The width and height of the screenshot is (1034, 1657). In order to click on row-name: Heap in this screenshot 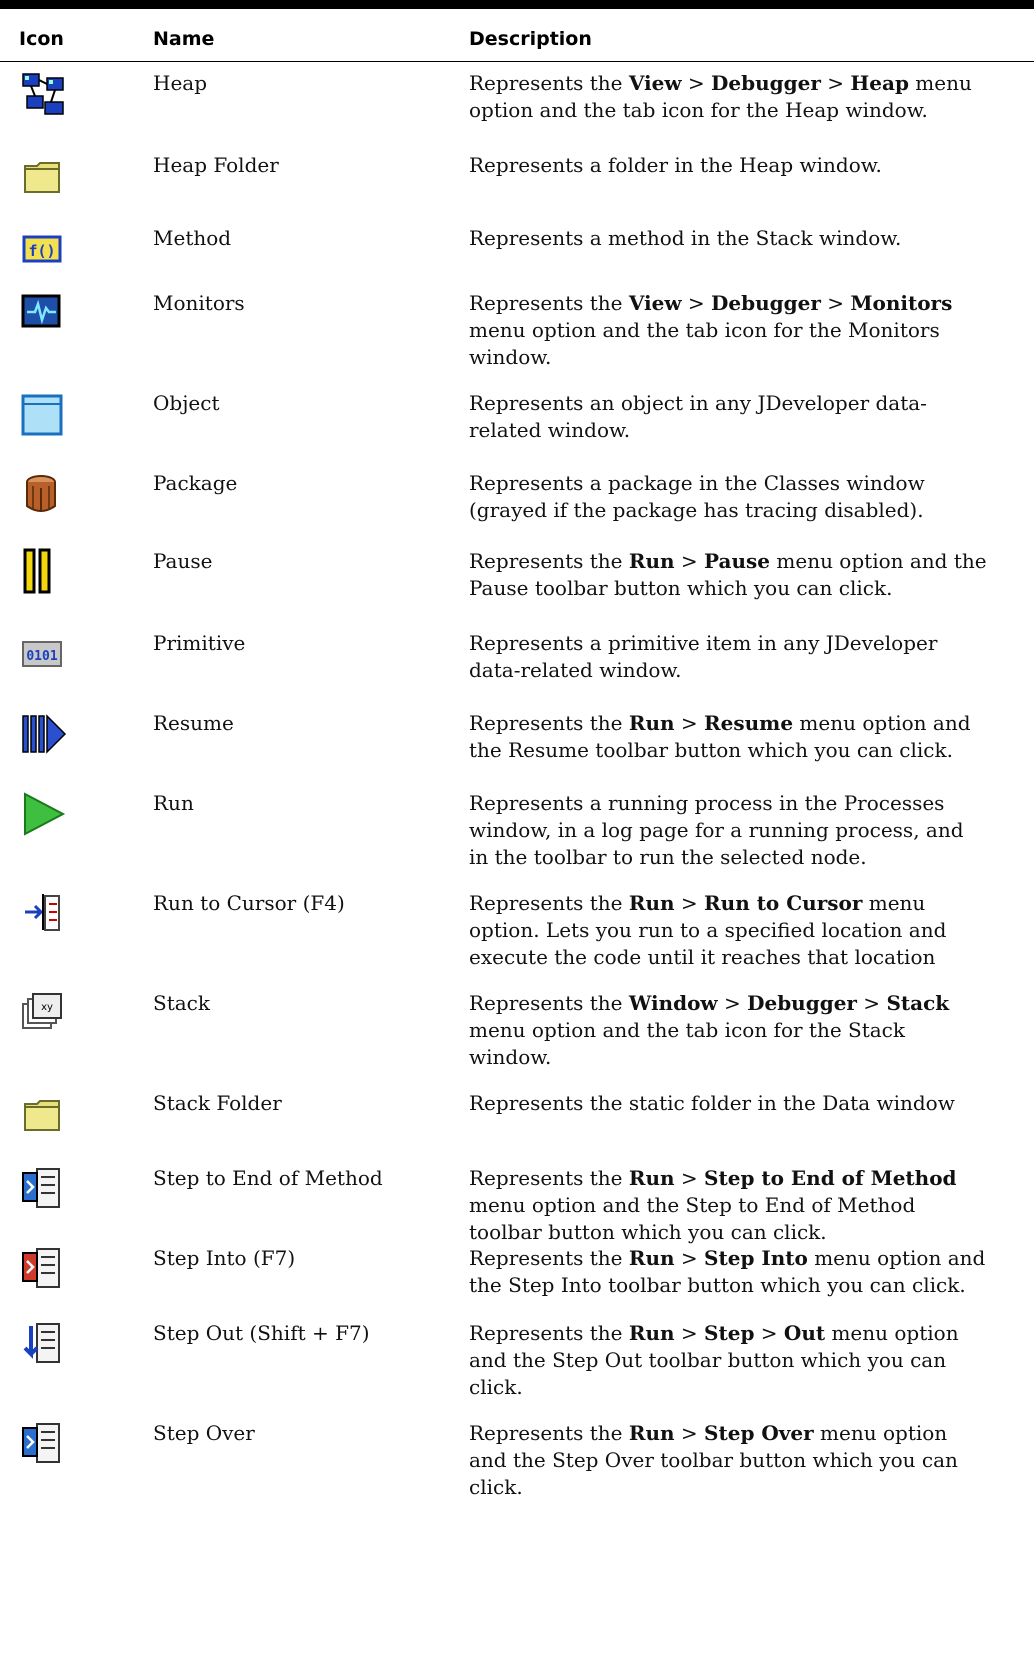, I will do `click(180, 83)`.